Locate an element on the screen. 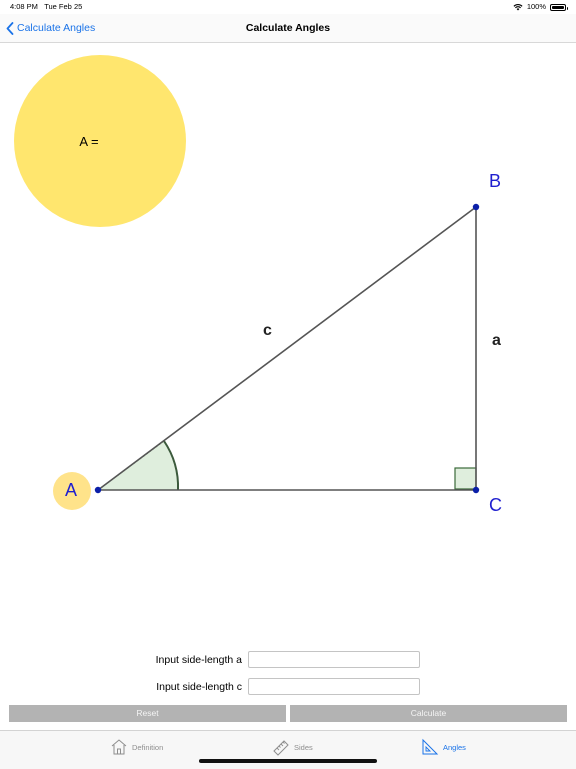  side-a-input is located at coordinates (334, 659).